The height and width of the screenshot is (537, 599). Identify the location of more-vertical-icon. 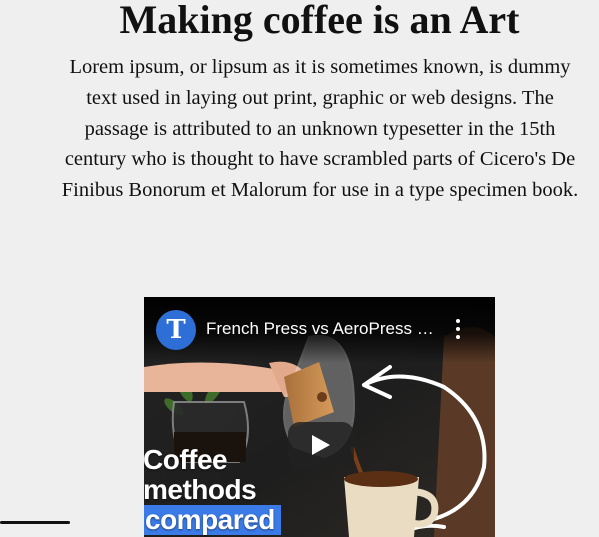
(458, 329).